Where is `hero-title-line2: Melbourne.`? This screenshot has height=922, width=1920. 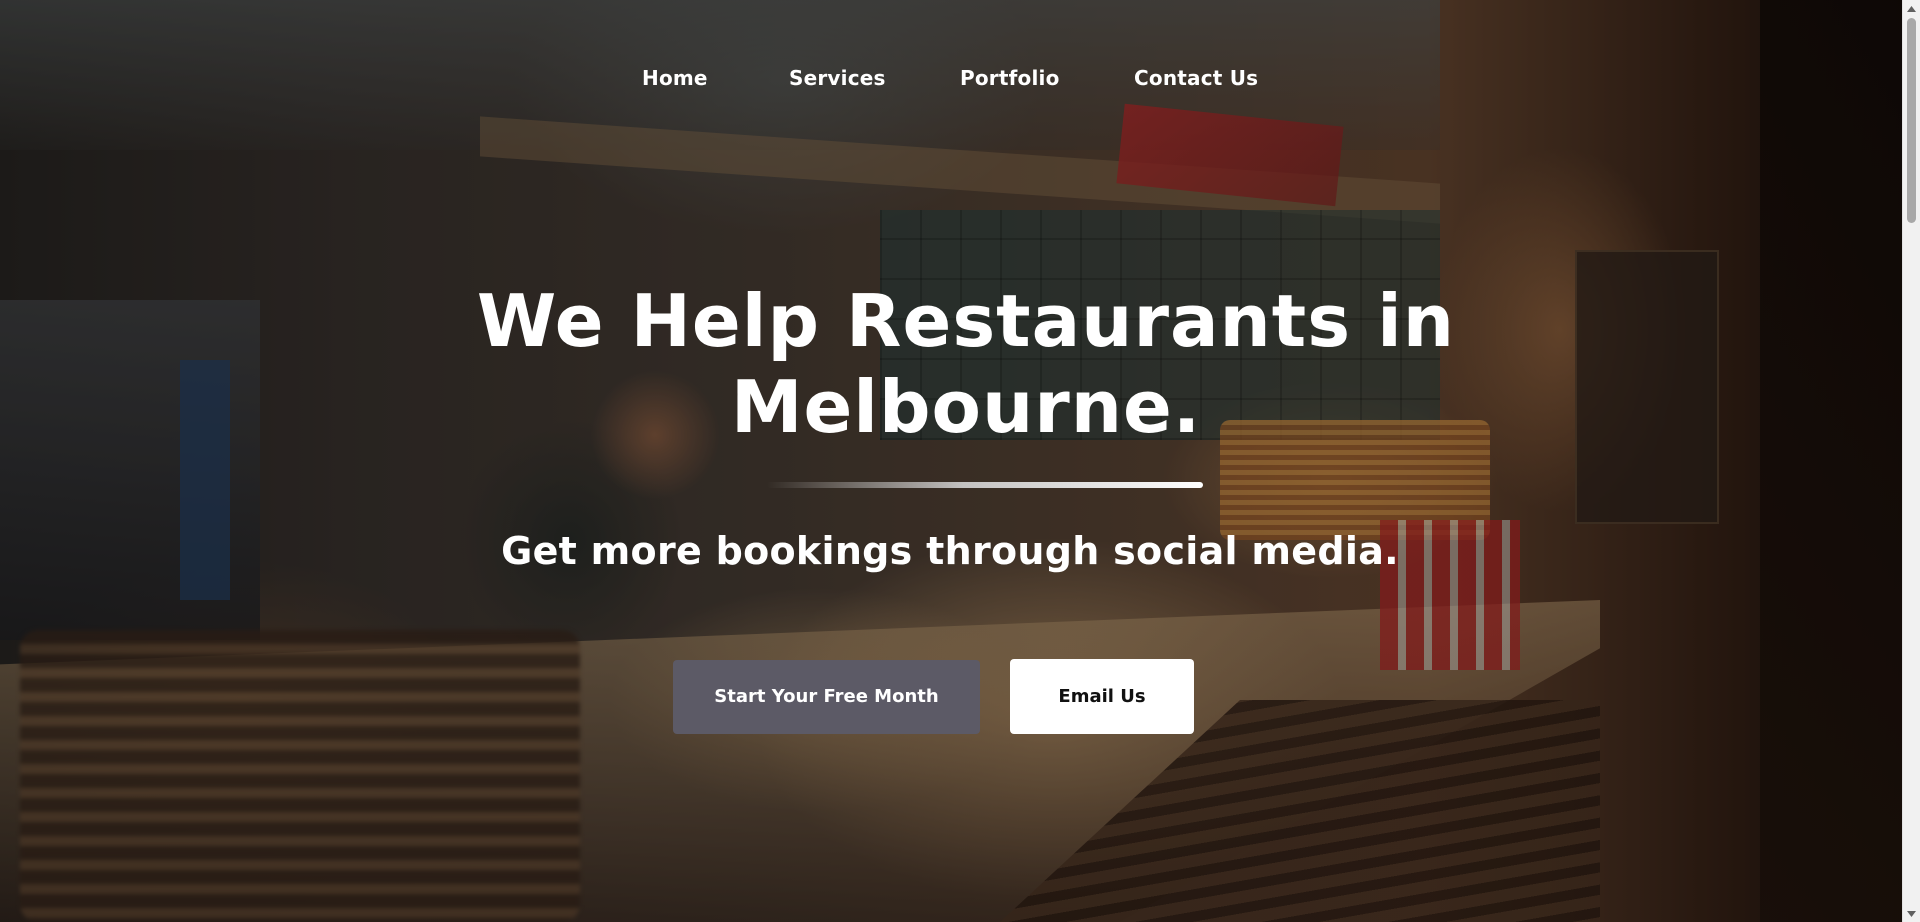 hero-title-line2: Melbourne. is located at coordinates (966, 407).